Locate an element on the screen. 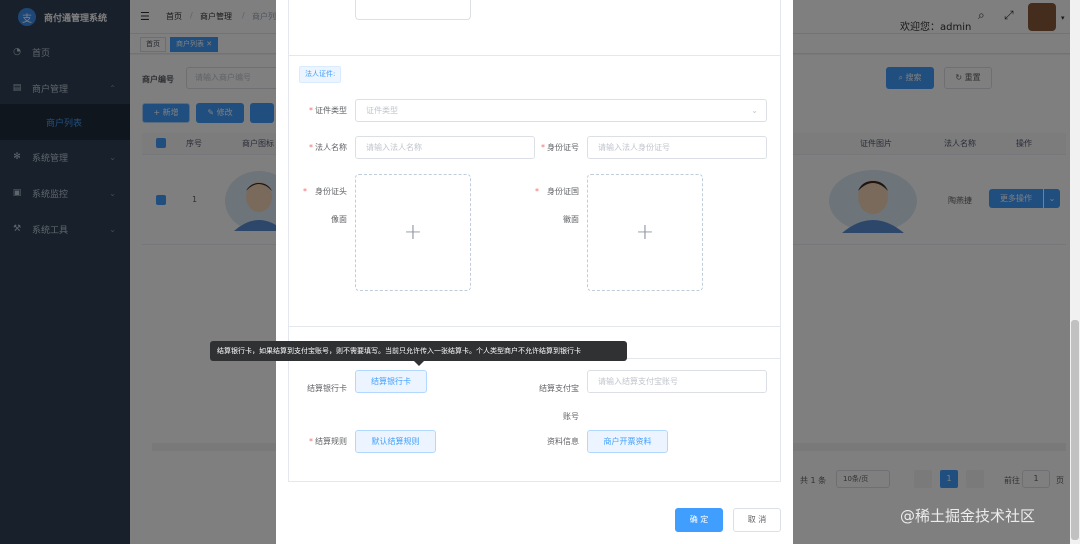 This screenshot has height=544, width=1080. cert-type-label-text: 证件类型 is located at coordinates (331, 110).